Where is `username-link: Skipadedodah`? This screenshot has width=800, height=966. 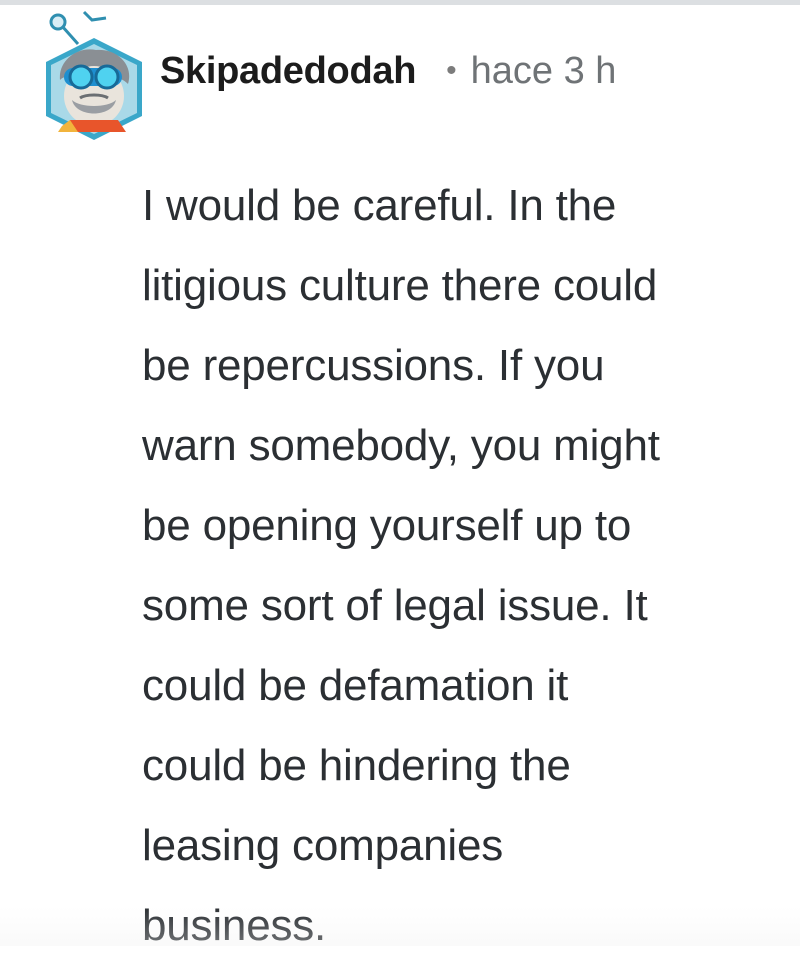 username-link: Skipadedodah is located at coordinates (288, 71).